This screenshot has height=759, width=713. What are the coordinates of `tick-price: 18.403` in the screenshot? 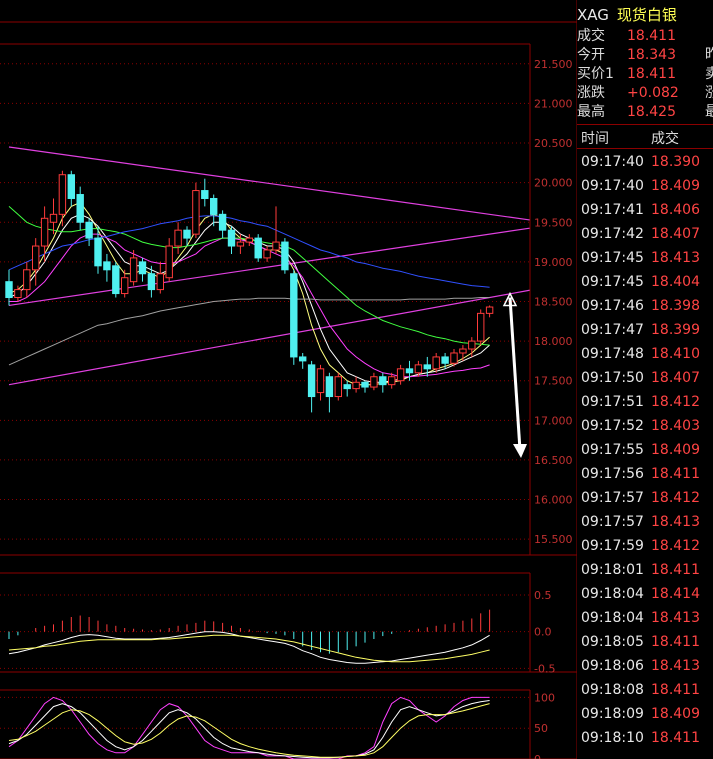 It's located at (675, 426).